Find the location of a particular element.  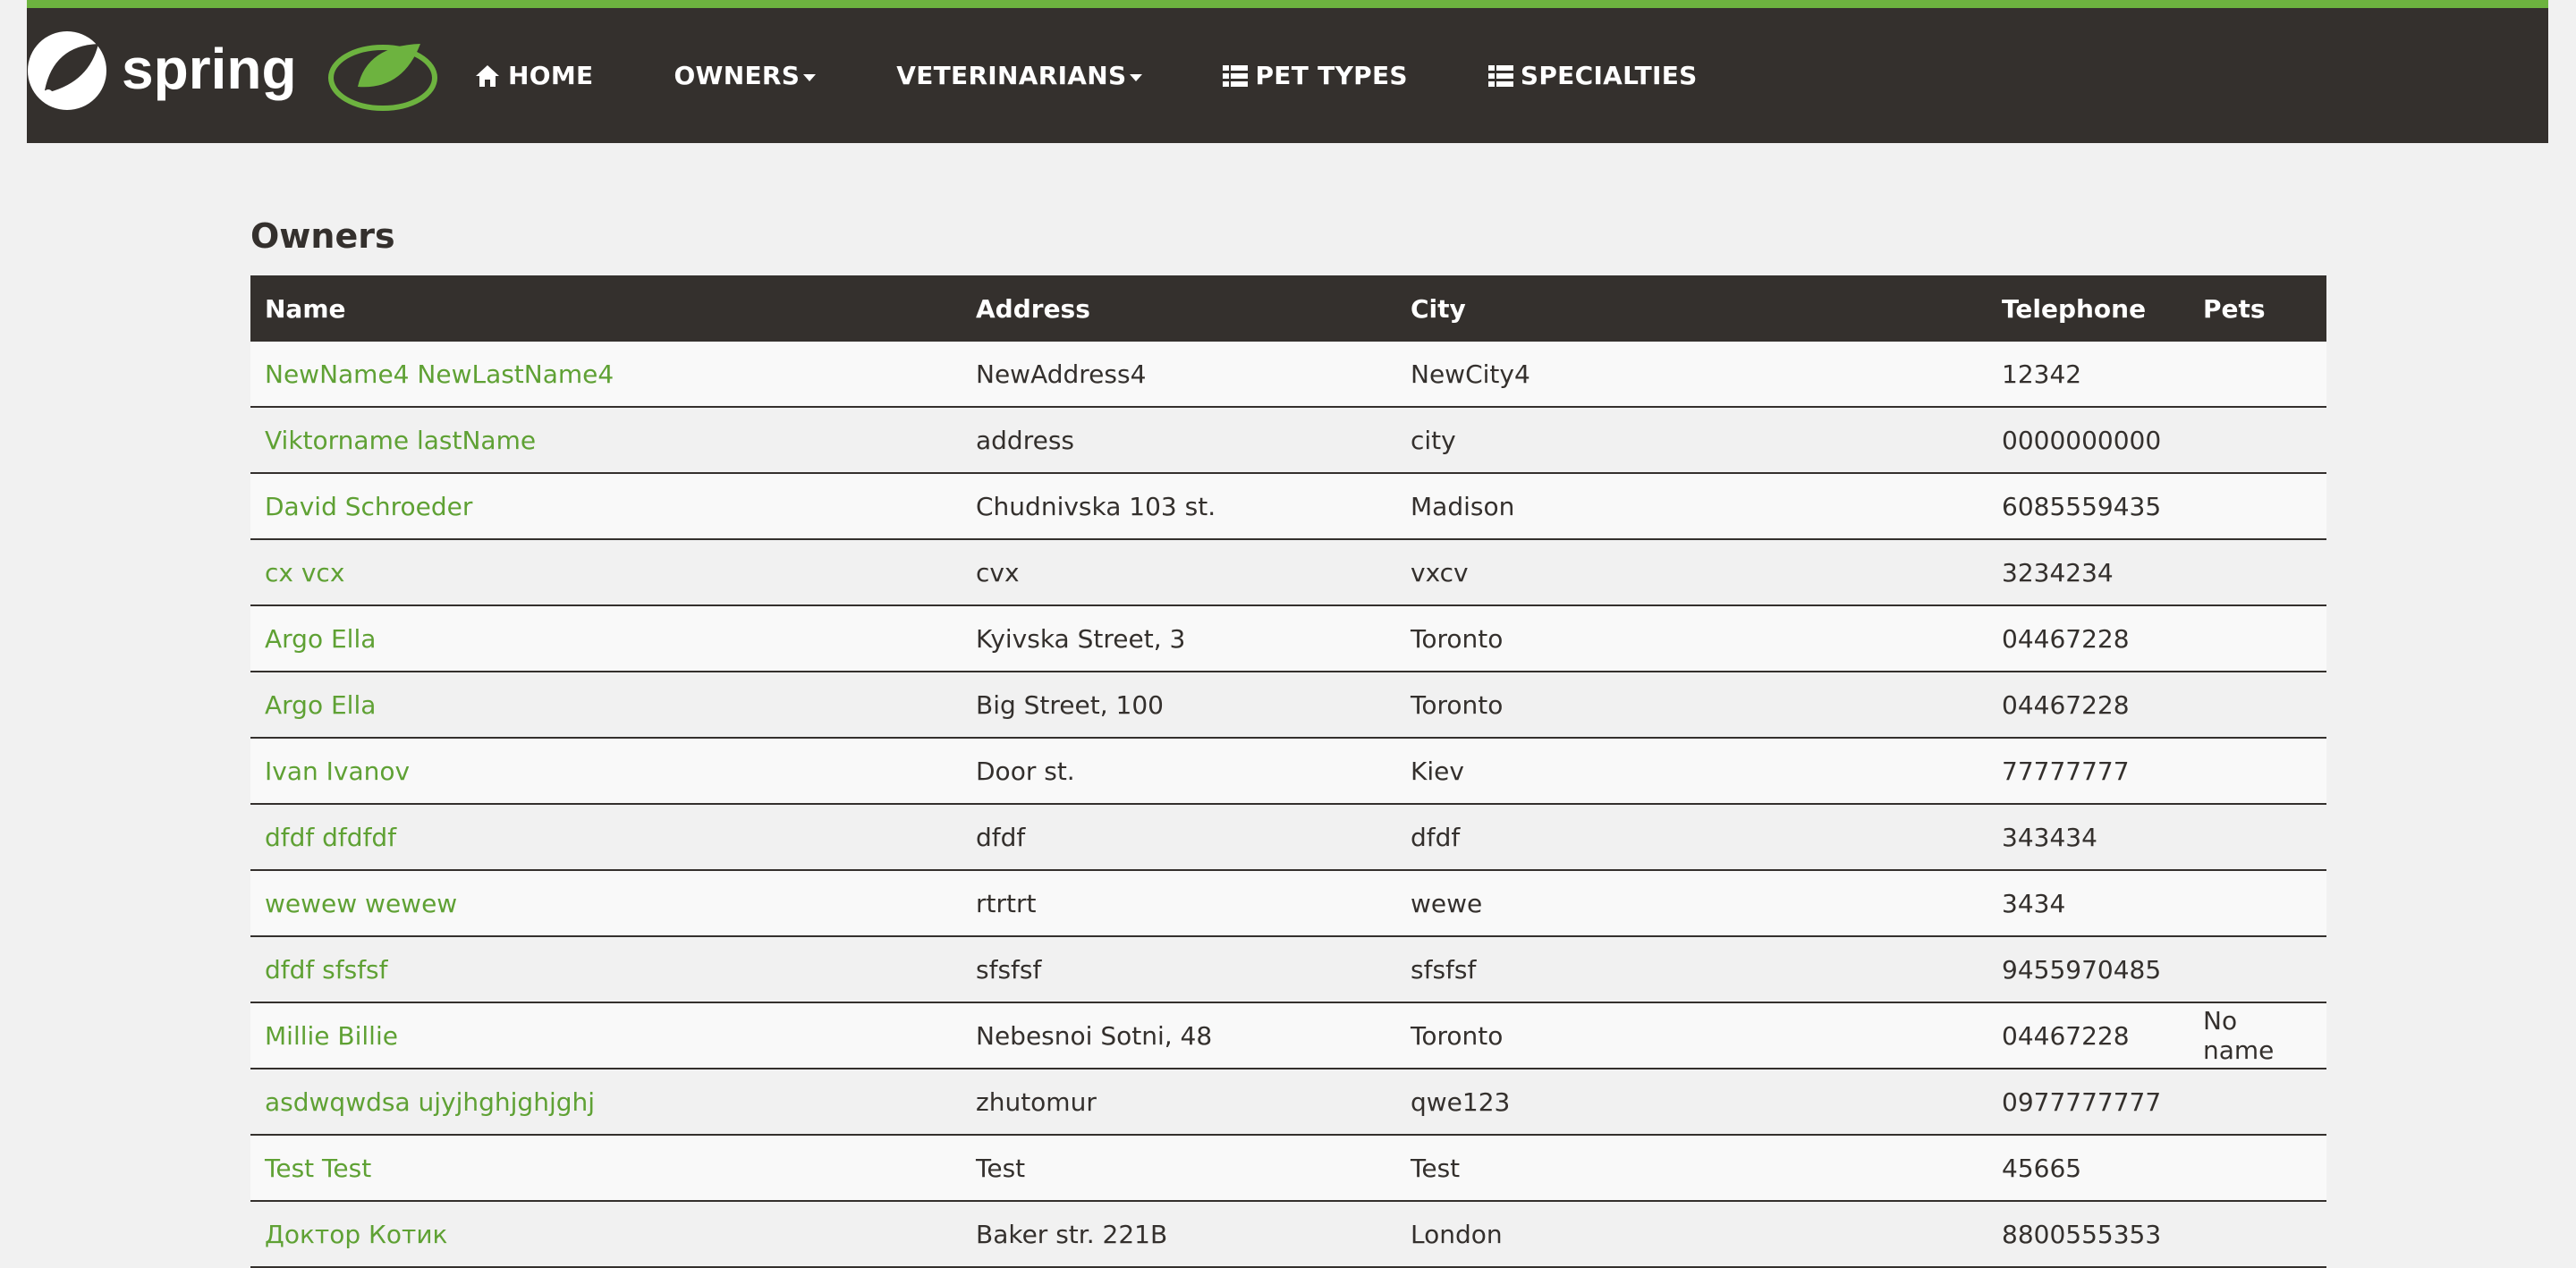

owner-telephone: 8800555353 is located at coordinates (2088, 1234).